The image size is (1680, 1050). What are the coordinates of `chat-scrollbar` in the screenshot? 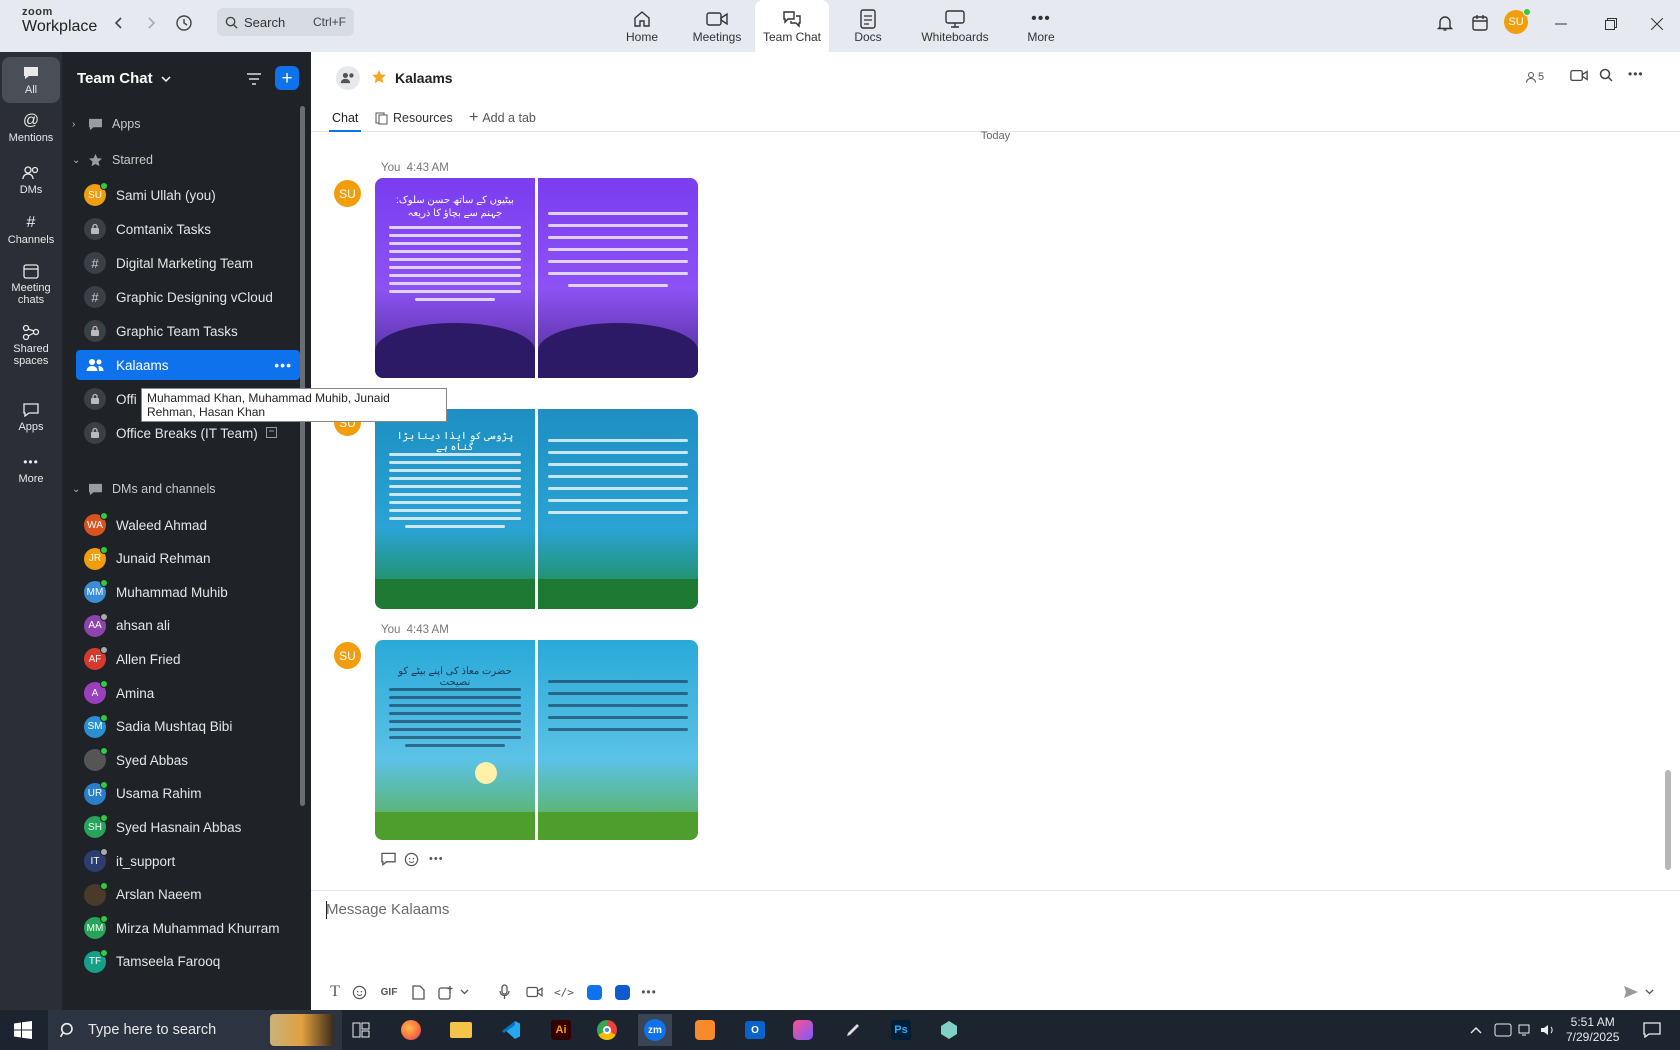 It's located at (1668, 820).